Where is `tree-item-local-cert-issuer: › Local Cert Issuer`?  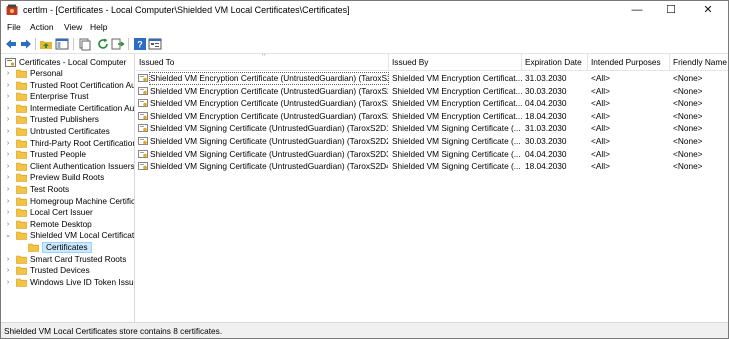 tree-item-local-cert-issuer: › Local Cert Issuer is located at coordinates (67, 212).